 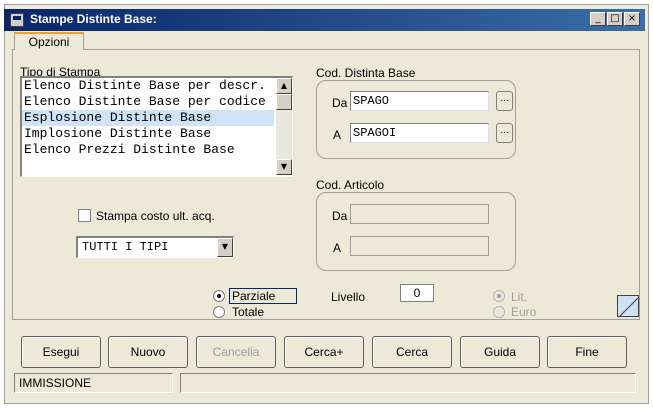 What do you see at coordinates (519, 297) in the screenshot?
I see `lit-label: Lit.` at bounding box center [519, 297].